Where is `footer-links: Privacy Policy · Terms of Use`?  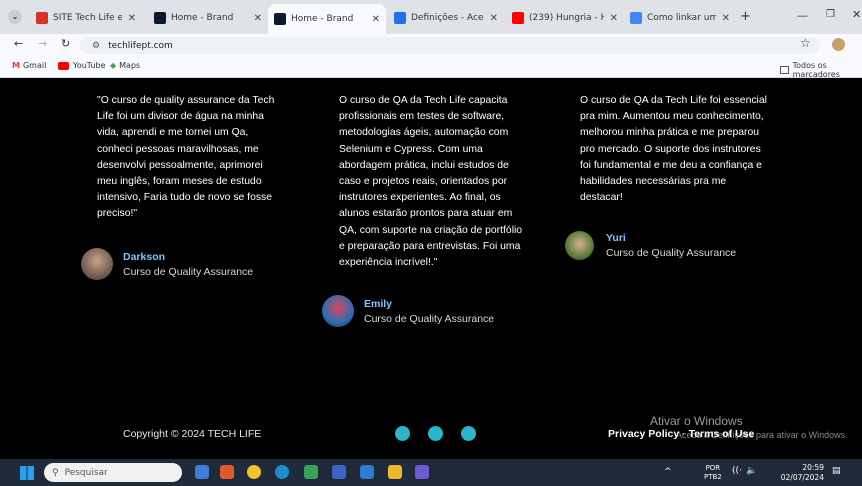
footer-links: Privacy Policy · Terms of Use is located at coordinates (681, 434).